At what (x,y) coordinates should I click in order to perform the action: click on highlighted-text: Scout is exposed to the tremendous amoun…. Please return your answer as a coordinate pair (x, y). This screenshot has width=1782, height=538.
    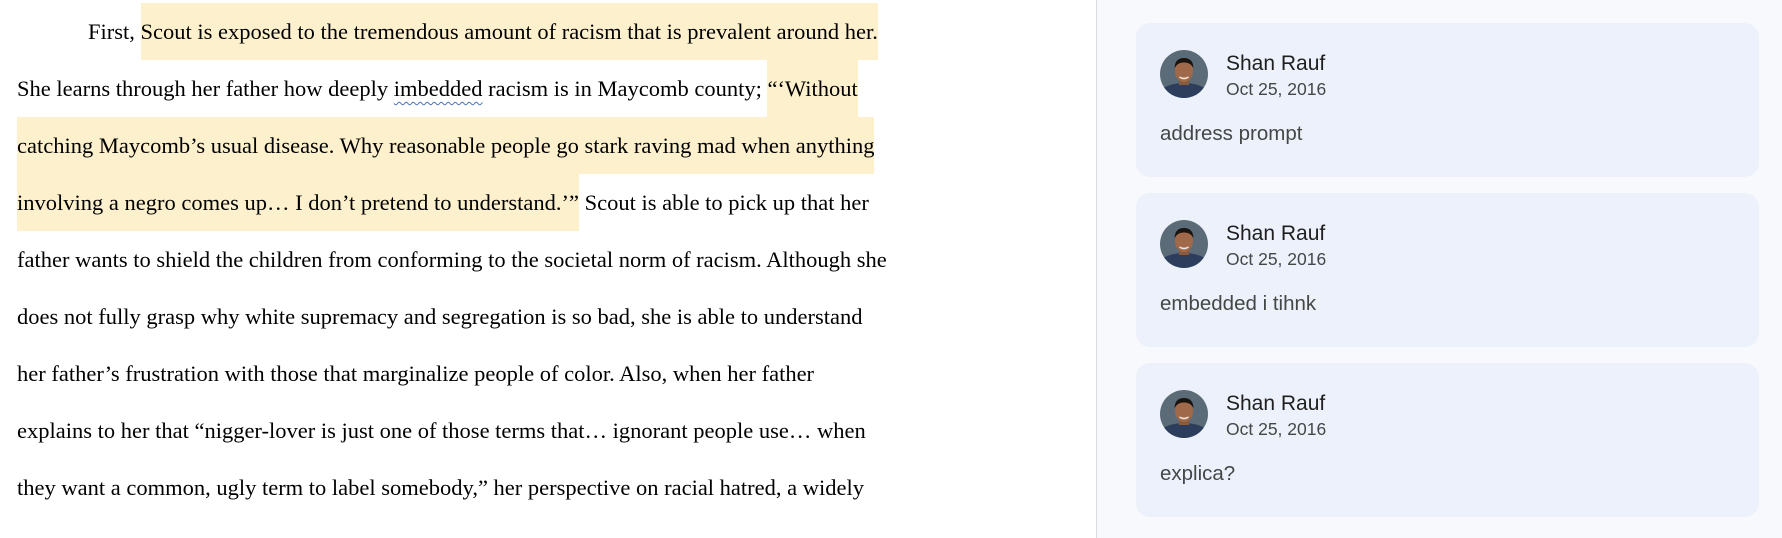
    Looking at the image, I should click on (509, 31).